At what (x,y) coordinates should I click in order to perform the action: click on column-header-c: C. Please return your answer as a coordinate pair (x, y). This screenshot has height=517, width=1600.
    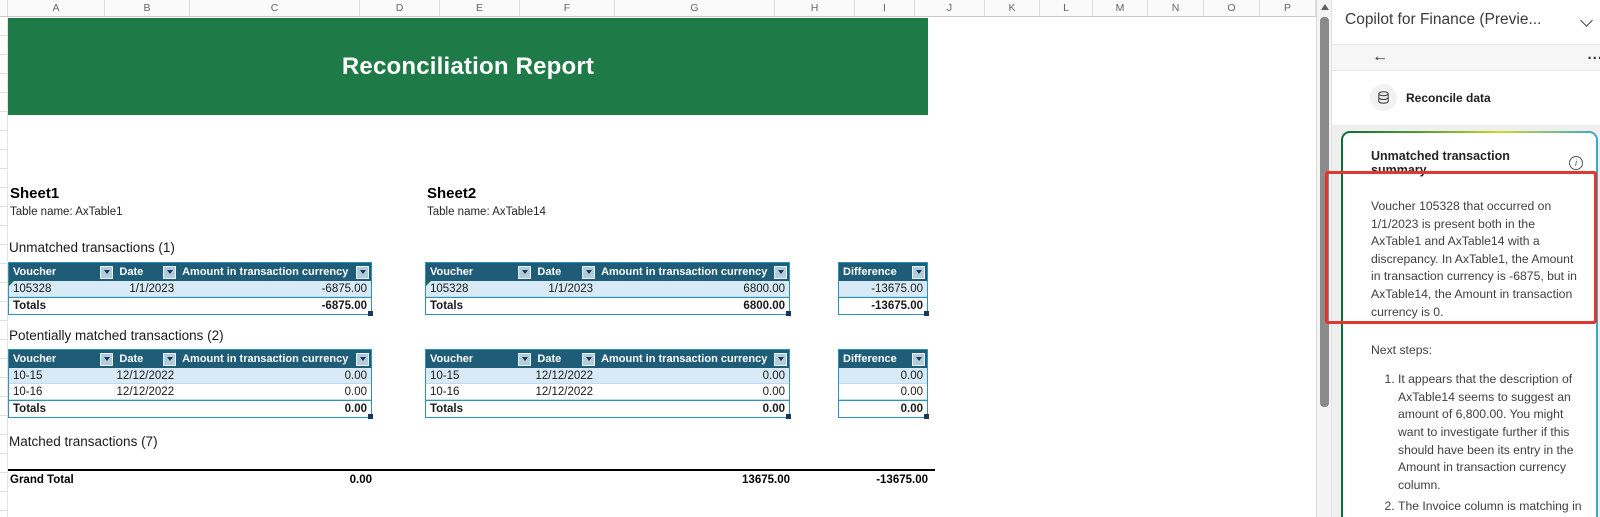
    Looking at the image, I should click on (275, 8).